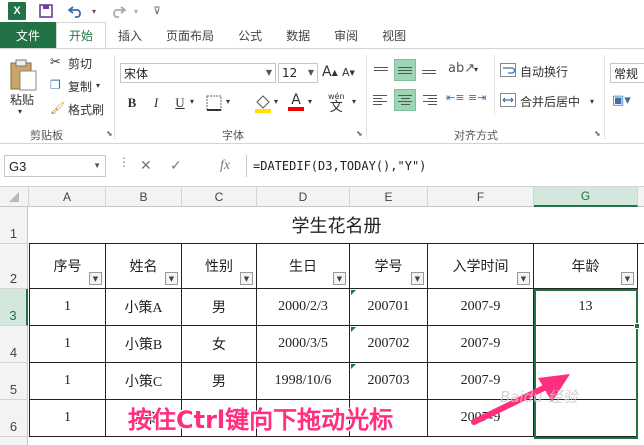 The width and height of the screenshot is (644, 445). Describe the element at coordinates (429, 100) in the screenshot. I see `align-right-icon` at that location.